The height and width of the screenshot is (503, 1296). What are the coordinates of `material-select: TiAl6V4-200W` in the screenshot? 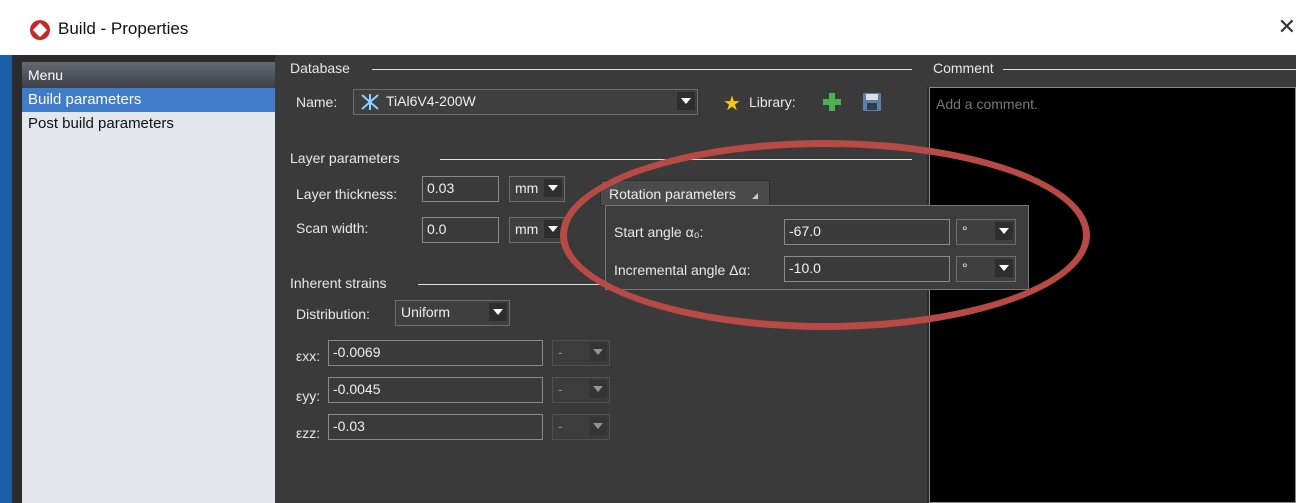 It's located at (525, 102).